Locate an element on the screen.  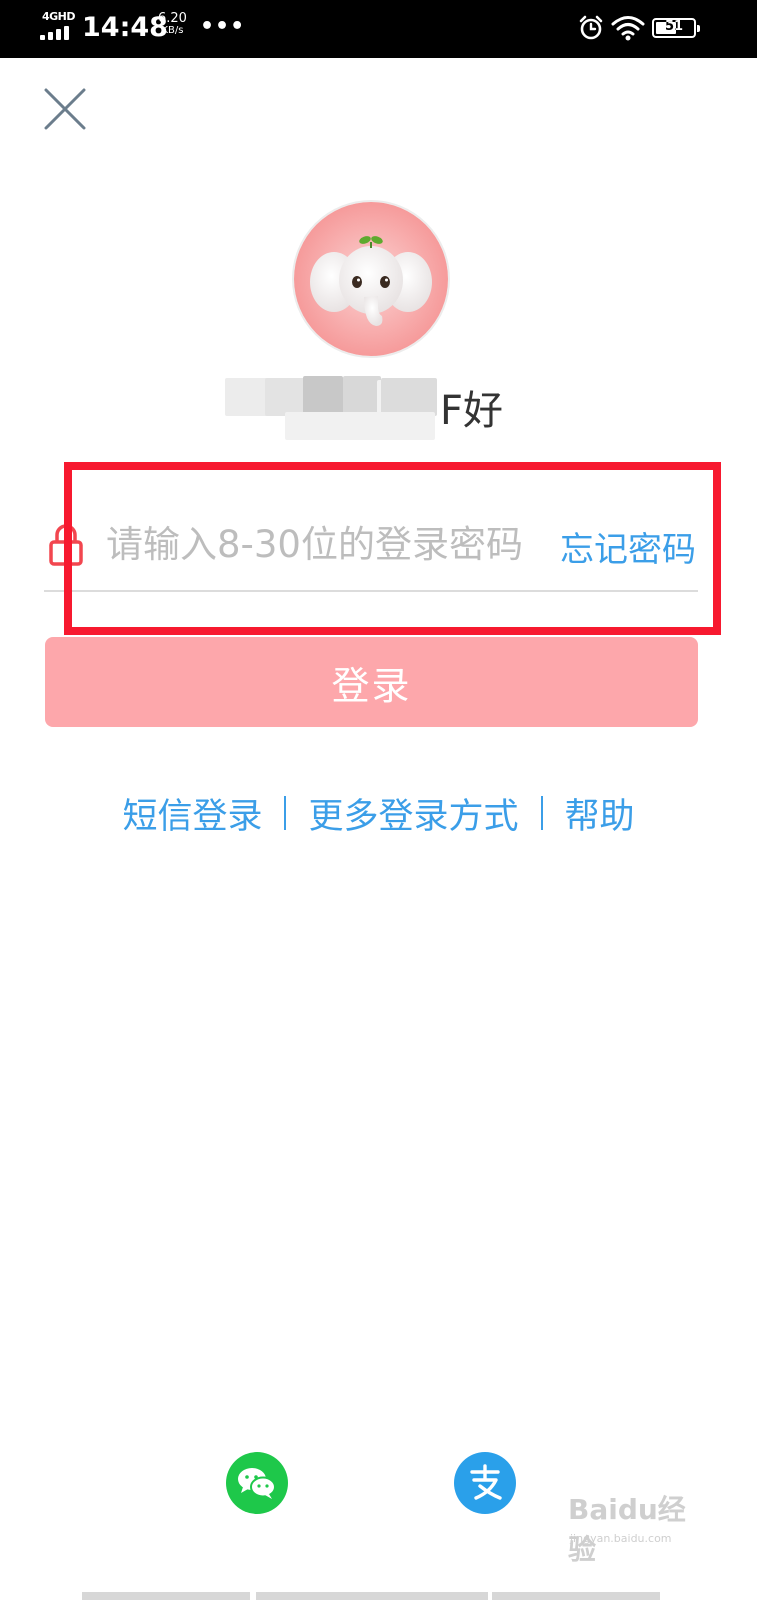
password-row: 忘记密码 is located at coordinates (371, 546).